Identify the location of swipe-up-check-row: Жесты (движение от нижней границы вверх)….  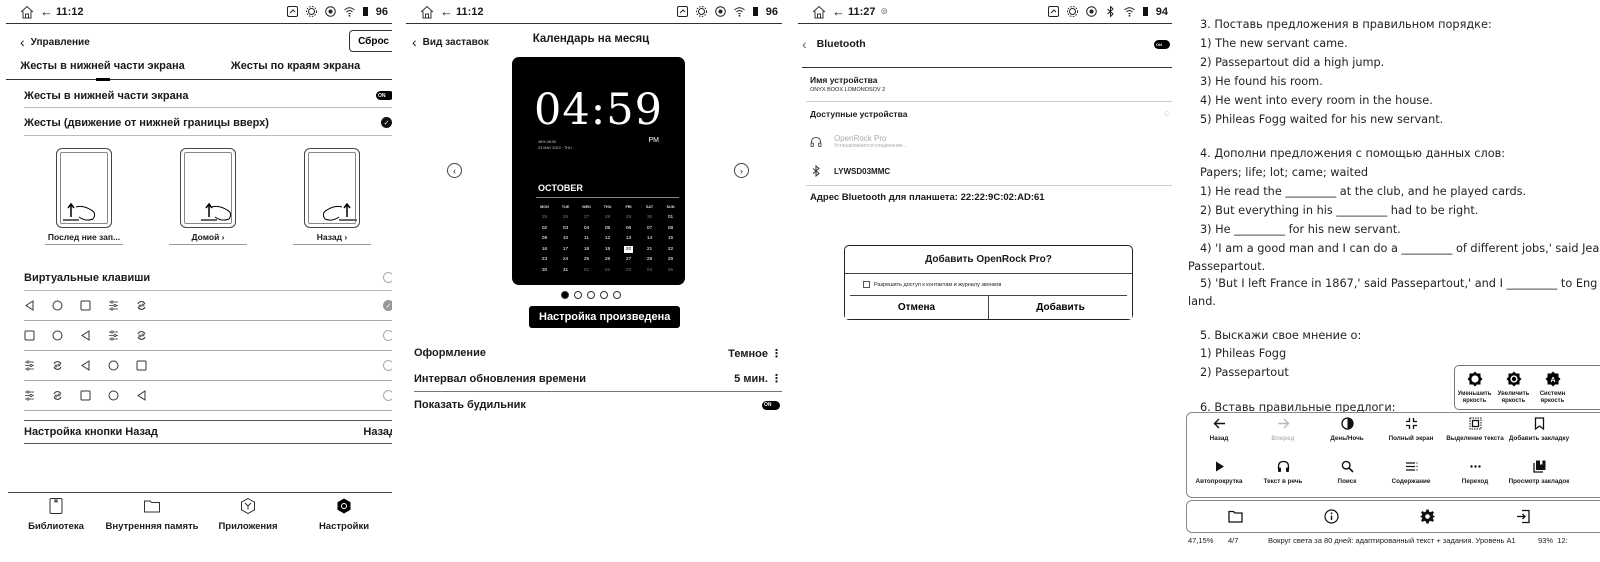
(208, 123).